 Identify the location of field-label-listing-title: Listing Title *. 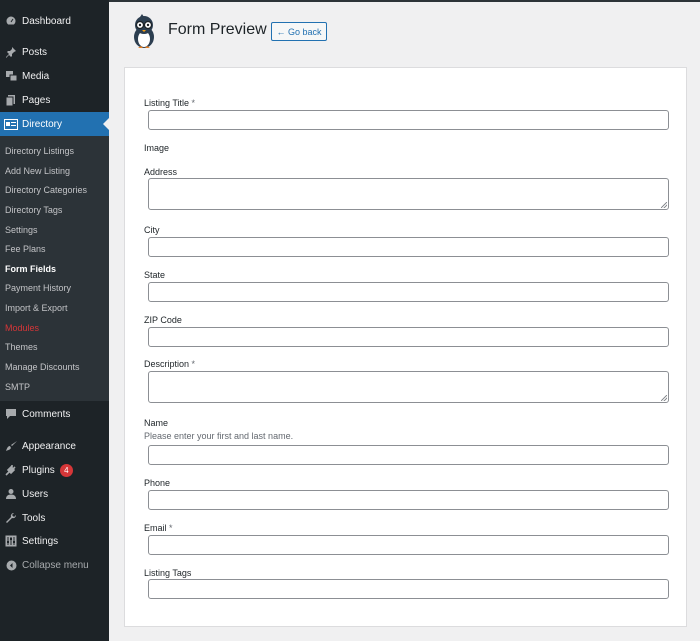
(169, 103).